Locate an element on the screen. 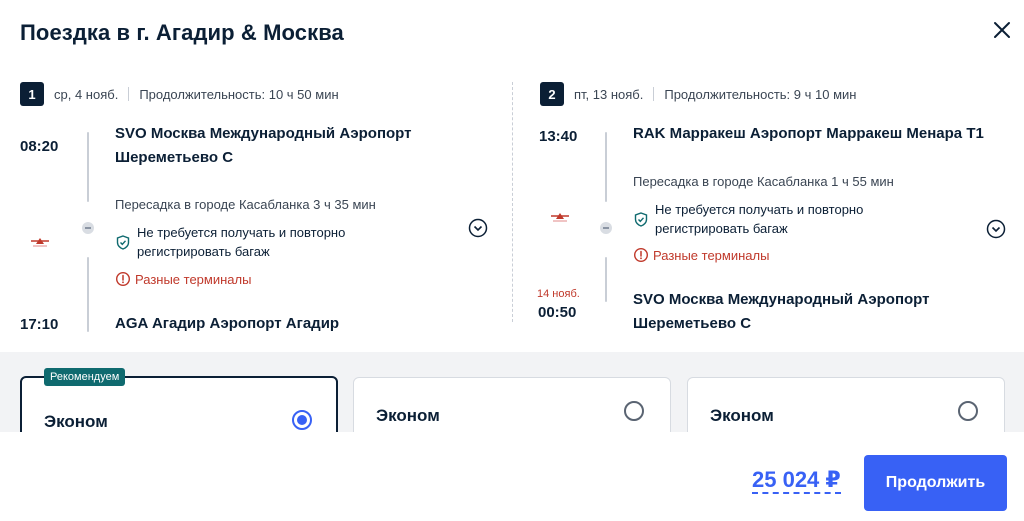 This screenshot has height=521, width=1024. leg-number: 2 is located at coordinates (552, 94).